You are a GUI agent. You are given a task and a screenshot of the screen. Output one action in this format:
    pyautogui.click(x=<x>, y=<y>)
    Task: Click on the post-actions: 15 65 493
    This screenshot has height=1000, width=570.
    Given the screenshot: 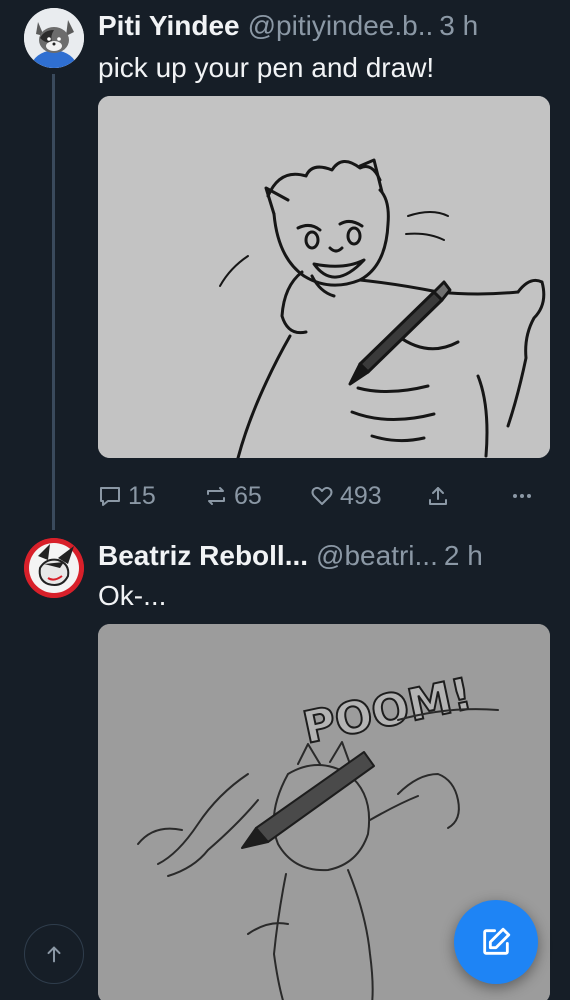 What is the action you would take?
    pyautogui.click(x=324, y=496)
    